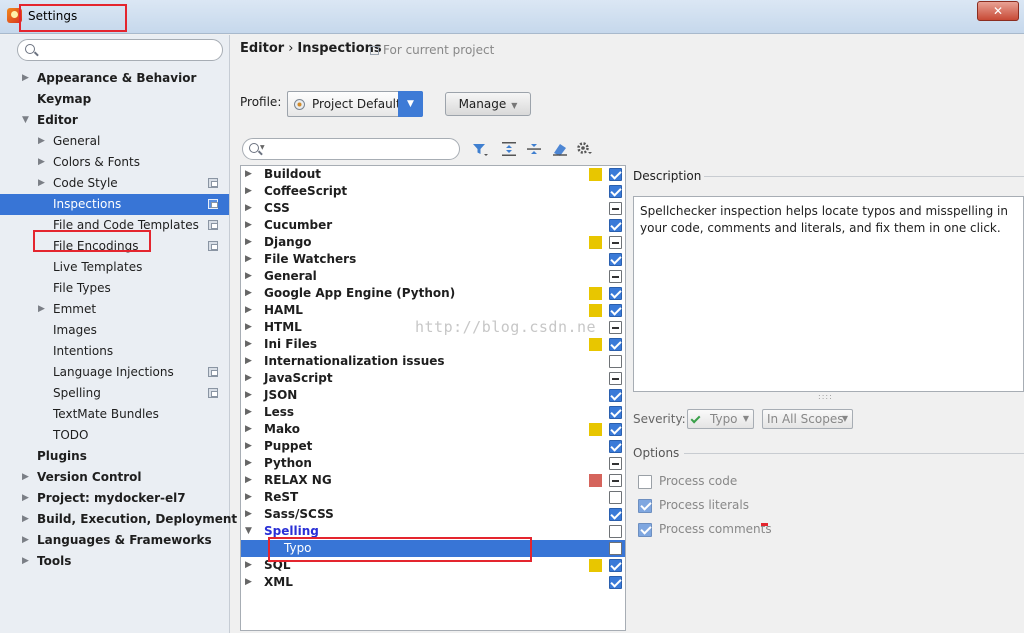 This screenshot has height=633, width=1024. What do you see at coordinates (114, 540) in the screenshot?
I see `sidebar-item-languages-frameworks: ▶ Languages & Frameworks` at bounding box center [114, 540].